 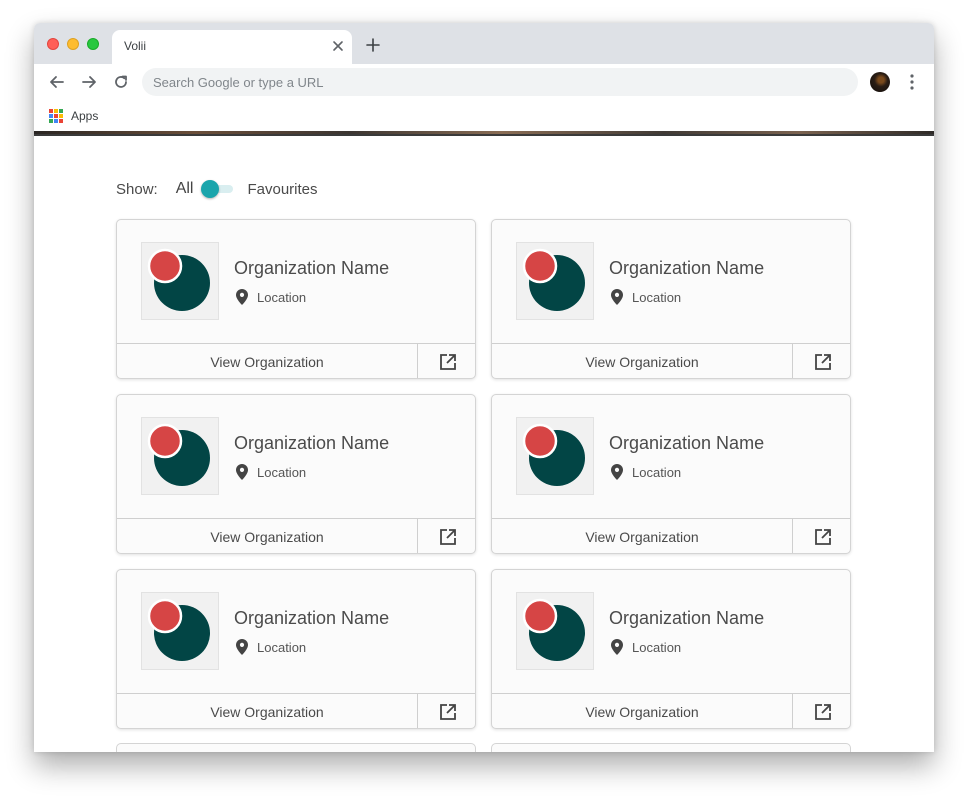 What do you see at coordinates (373, 45) in the screenshot?
I see `new-tab-icon` at bounding box center [373, 45].